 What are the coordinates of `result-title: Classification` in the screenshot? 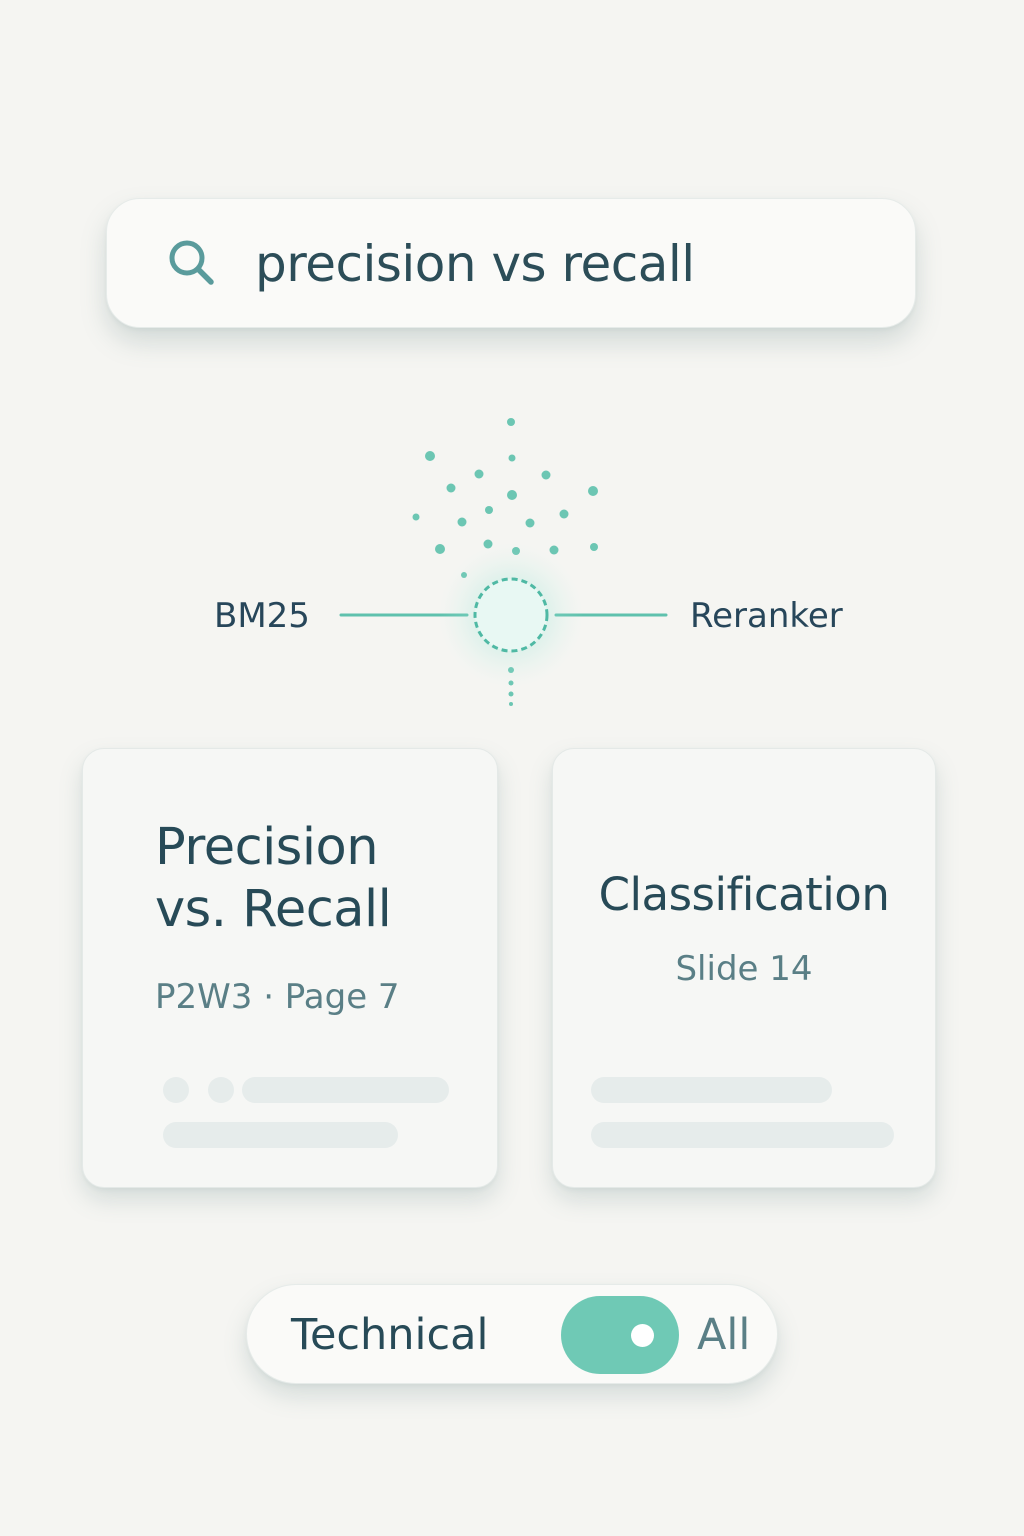 It's located at (744, 894).